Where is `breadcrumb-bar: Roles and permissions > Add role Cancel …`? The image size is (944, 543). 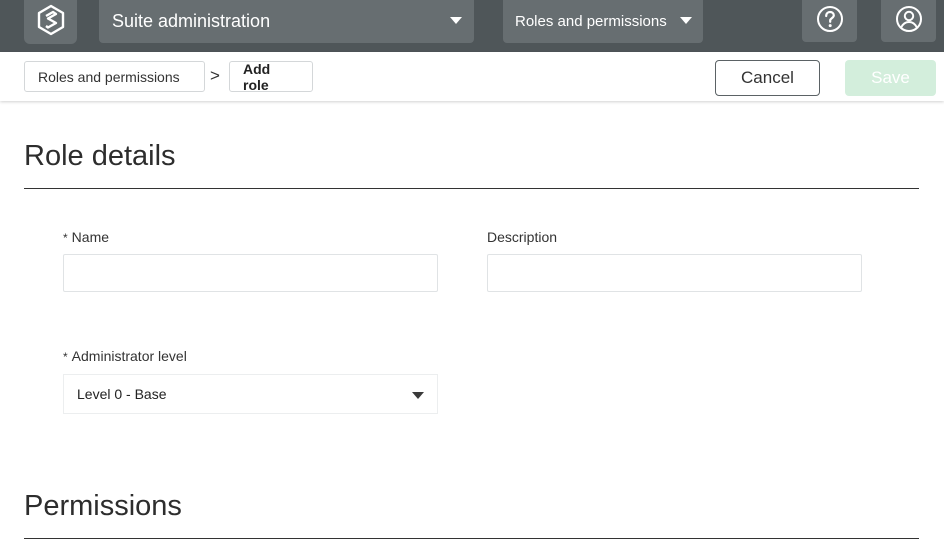
breadcrumb-bar: Roles and permissions > Add role Cancel … is located at coordinates (472, 76).